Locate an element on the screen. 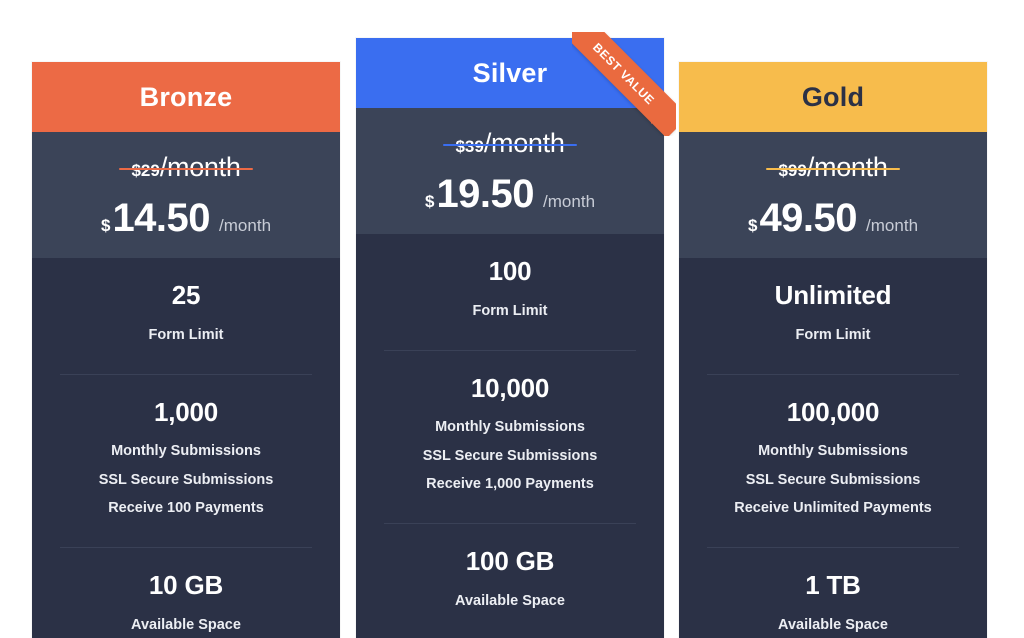 This screenshot has width=1024, height=638. feature-value: 100,000 is located at coordinates (833, 411).